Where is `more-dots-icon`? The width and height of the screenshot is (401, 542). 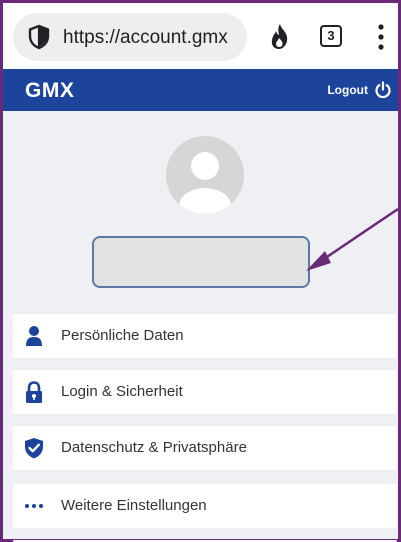 more-dots-icon is located at coordinates (34, 506).